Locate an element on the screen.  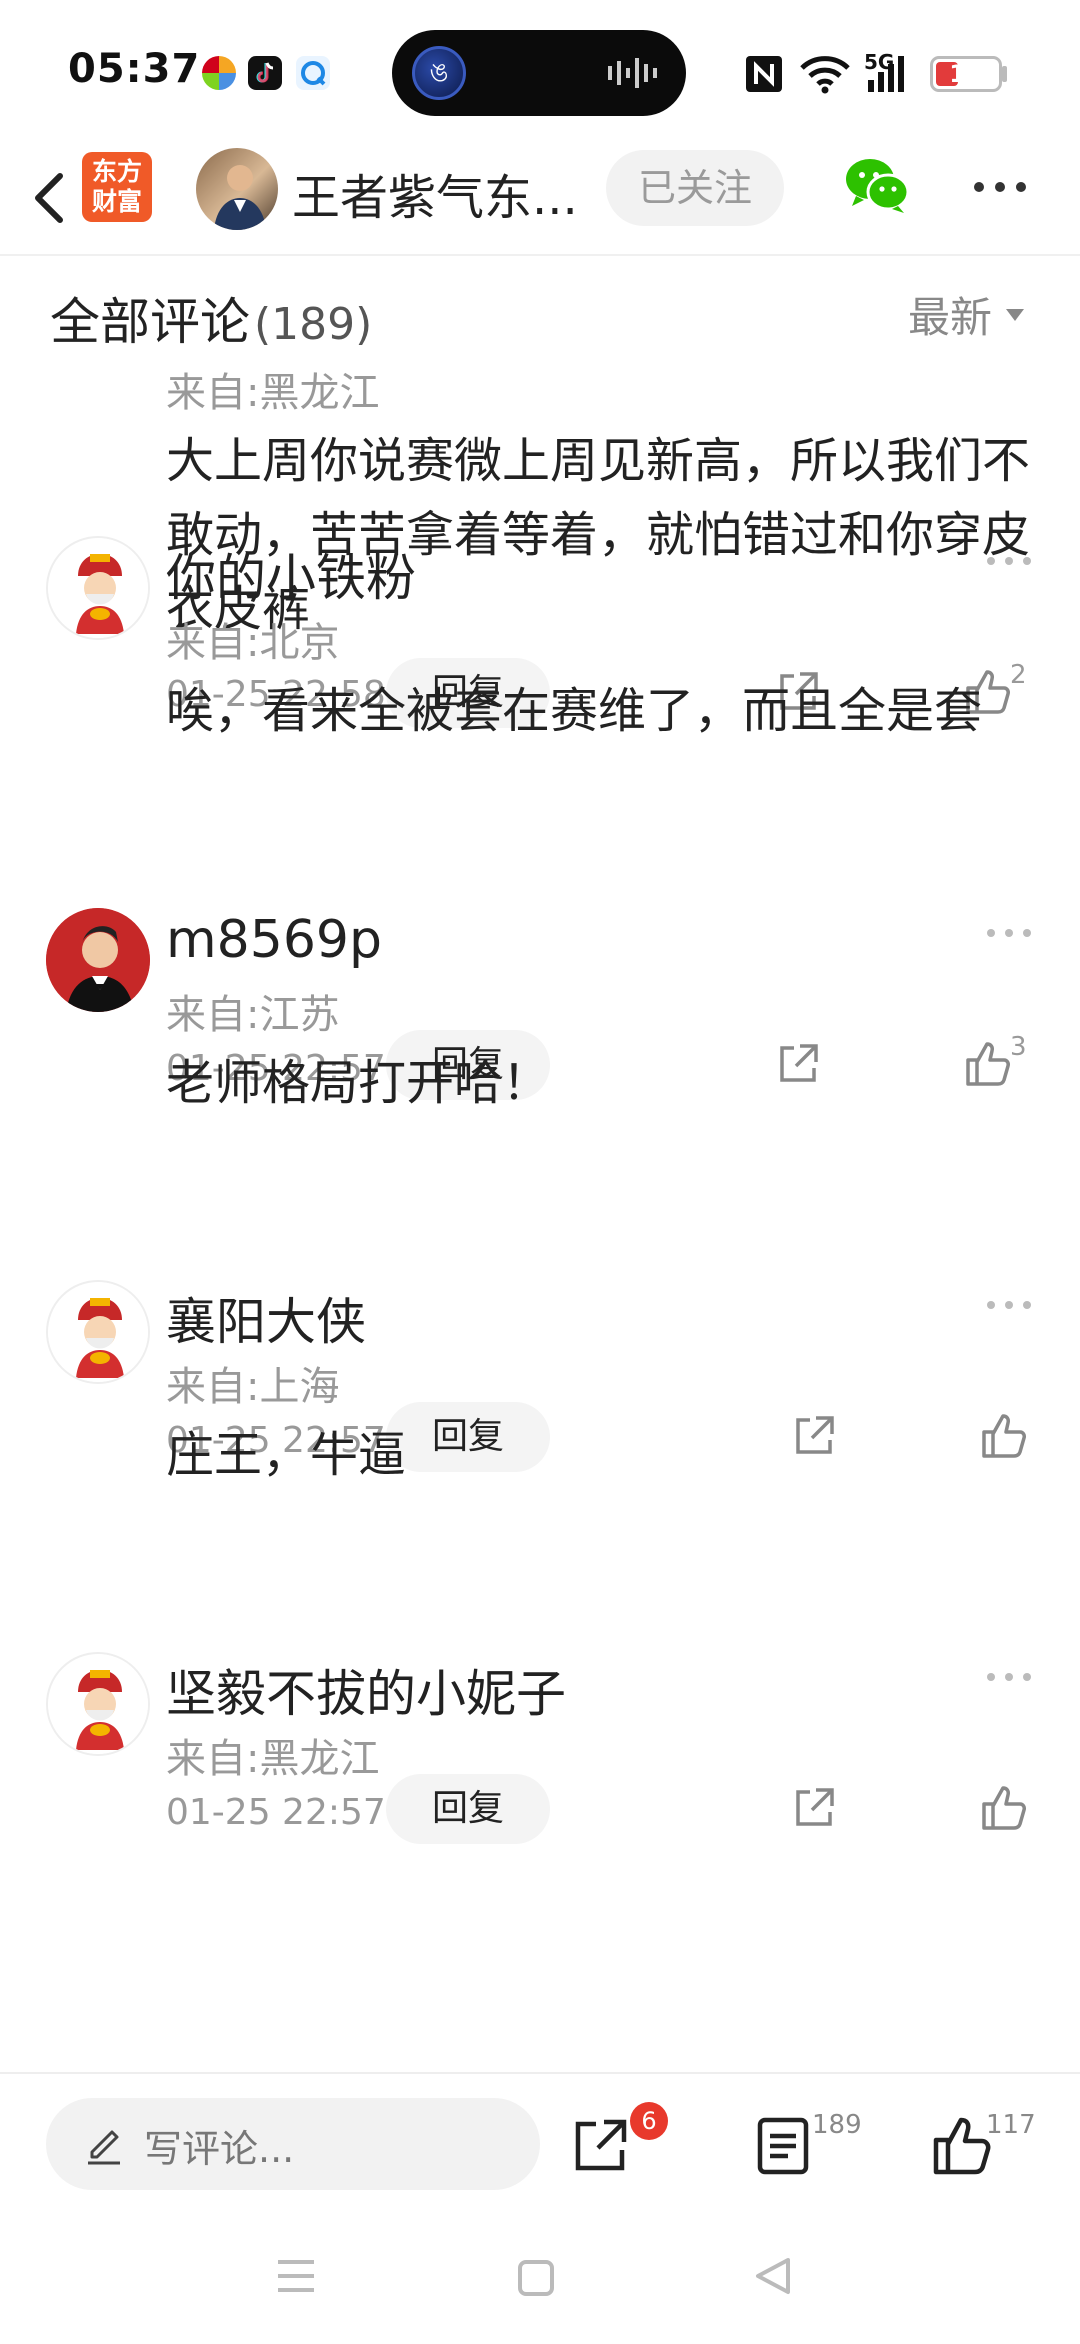
commenter-name: 襄阳大侠 is located at coordinates (266, 1318).